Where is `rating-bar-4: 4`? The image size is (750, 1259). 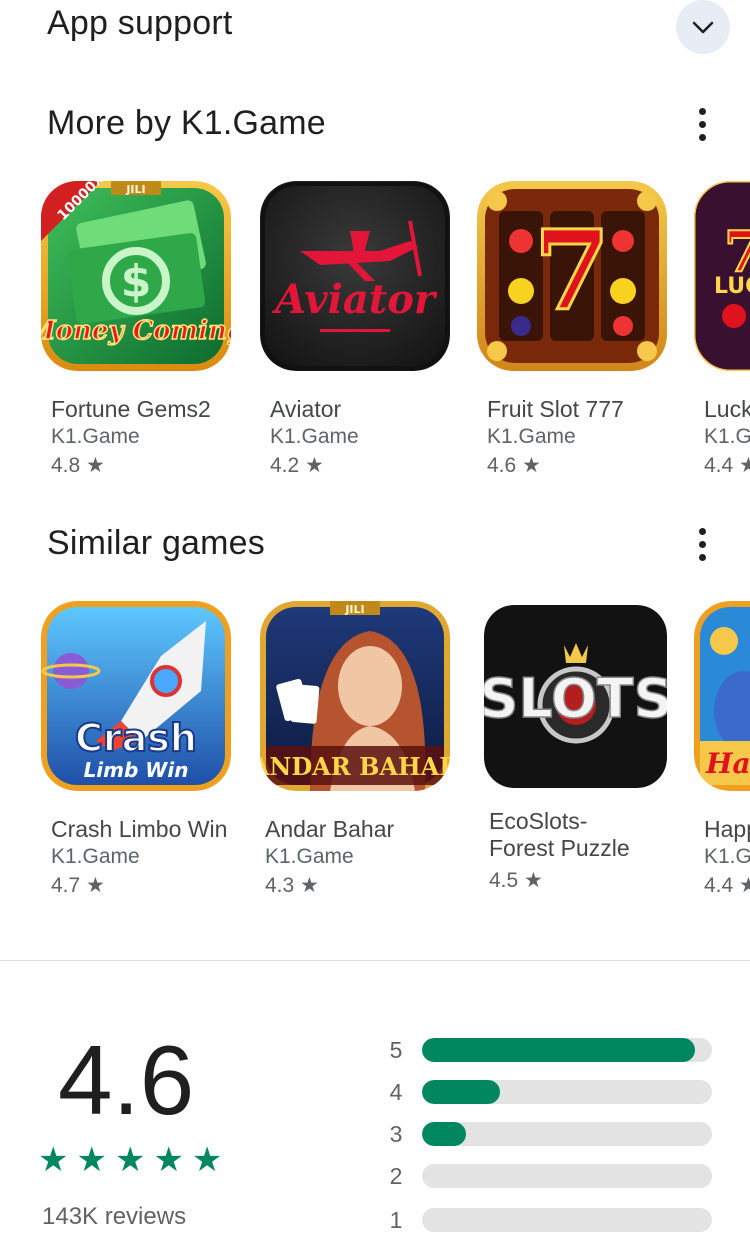 rating-bar-4: 4 is located at coordinates (554, 1092).